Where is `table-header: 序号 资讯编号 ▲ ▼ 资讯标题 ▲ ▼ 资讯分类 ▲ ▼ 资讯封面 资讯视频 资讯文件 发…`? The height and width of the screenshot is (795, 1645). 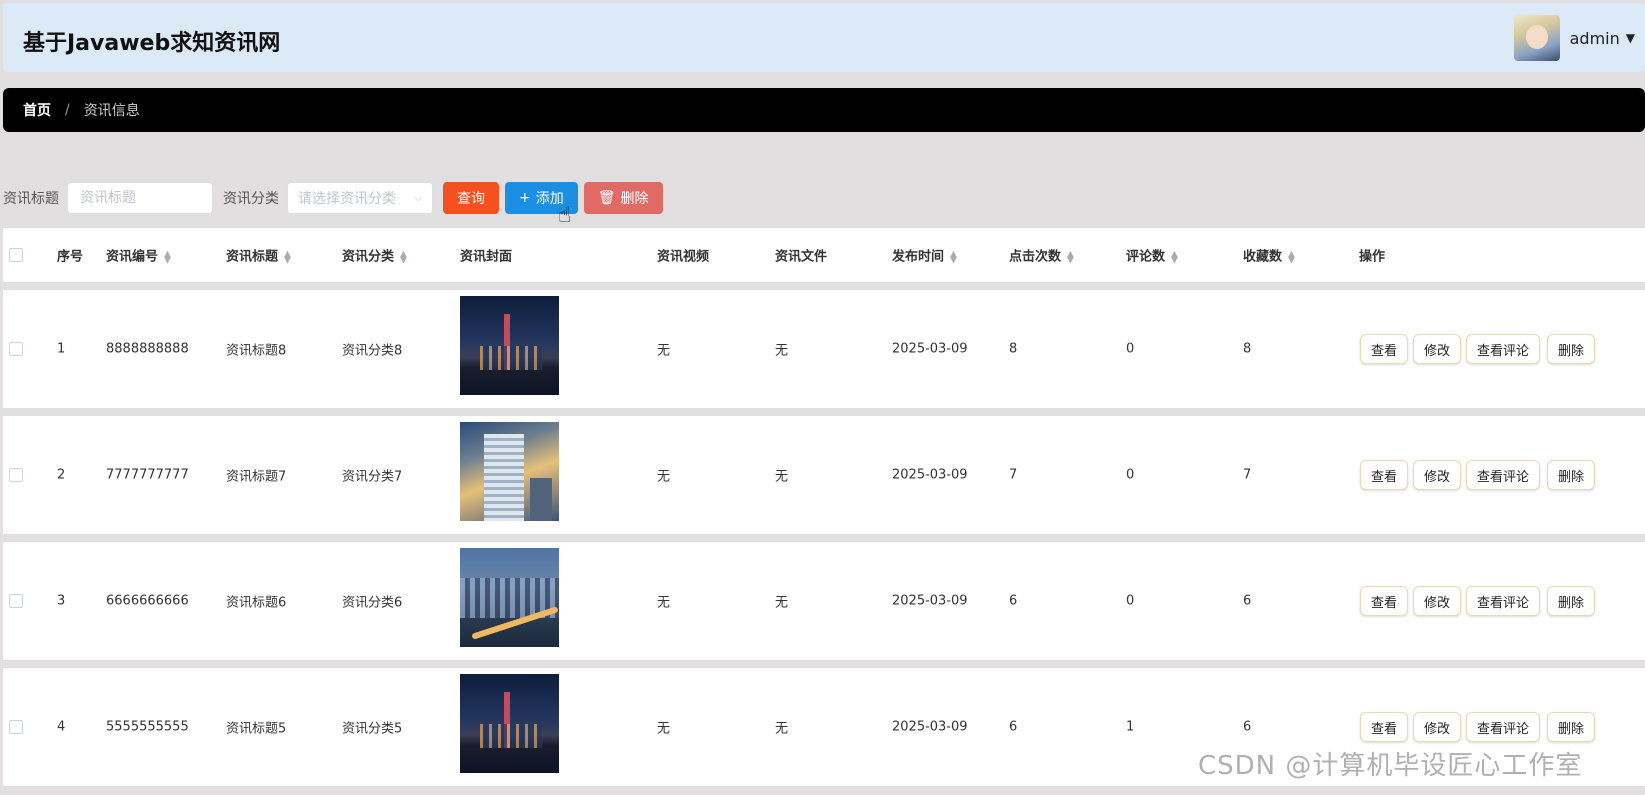
table-header: 序号 资讯编号 ▲ ▼ 资讯标题 ▲ ▼ 资讯分类 ▲ ▼ 资讯封面 资讯视频 资讯文件 发… is located at coordinates (824, 255).